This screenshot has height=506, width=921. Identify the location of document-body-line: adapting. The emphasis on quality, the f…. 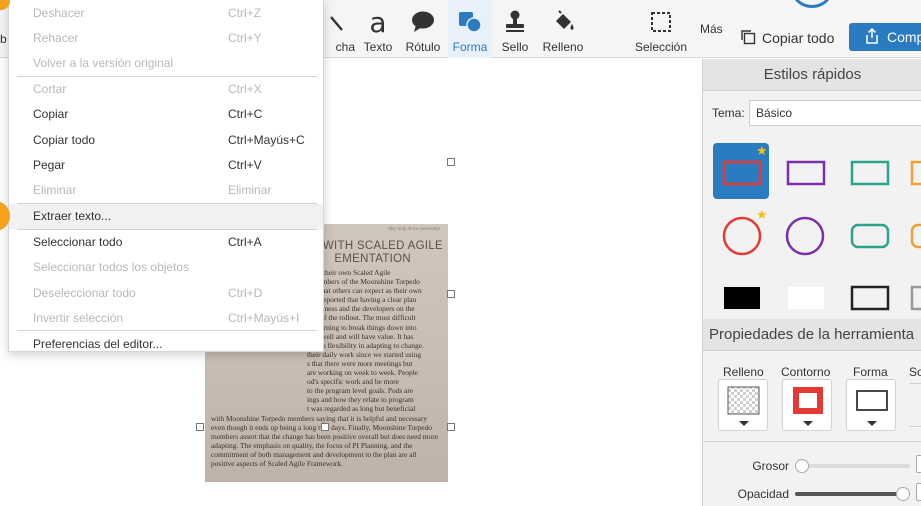
(312, 445).